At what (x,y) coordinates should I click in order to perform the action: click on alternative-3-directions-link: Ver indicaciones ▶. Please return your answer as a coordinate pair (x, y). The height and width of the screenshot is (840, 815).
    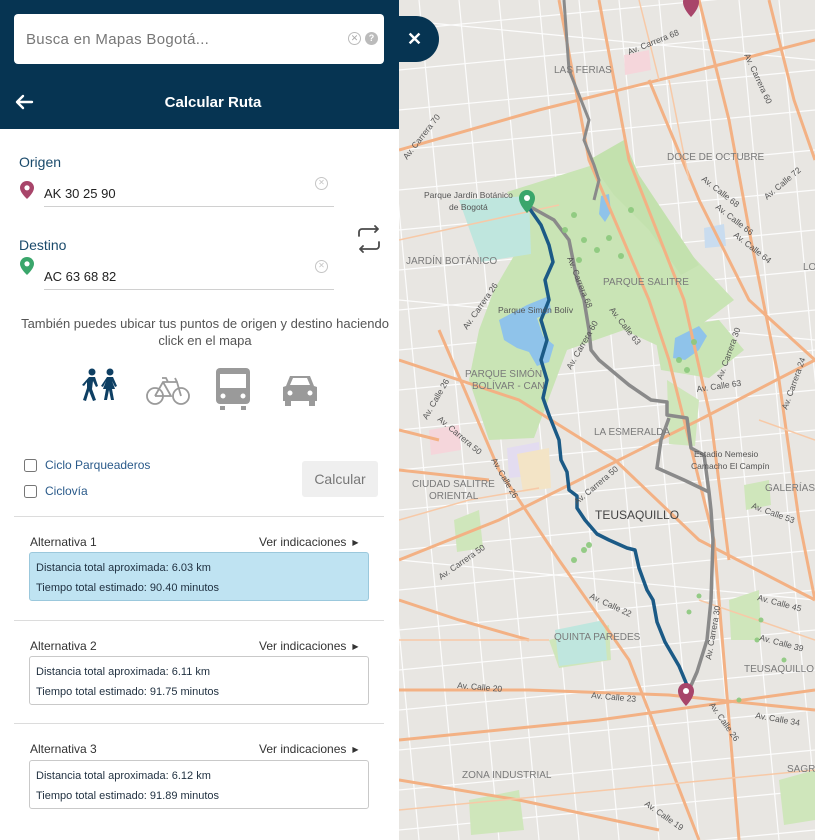
    Looking at the image, I should click on (309, 749).